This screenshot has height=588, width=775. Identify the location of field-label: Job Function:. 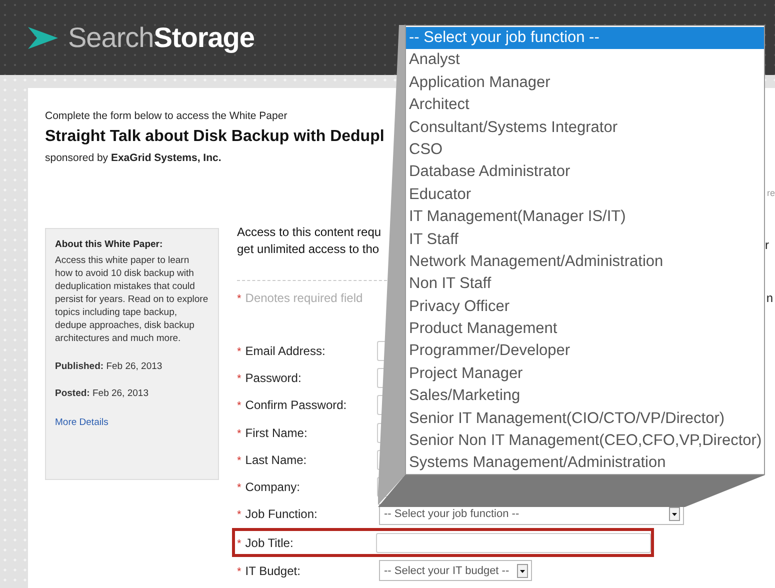
(281, 514).